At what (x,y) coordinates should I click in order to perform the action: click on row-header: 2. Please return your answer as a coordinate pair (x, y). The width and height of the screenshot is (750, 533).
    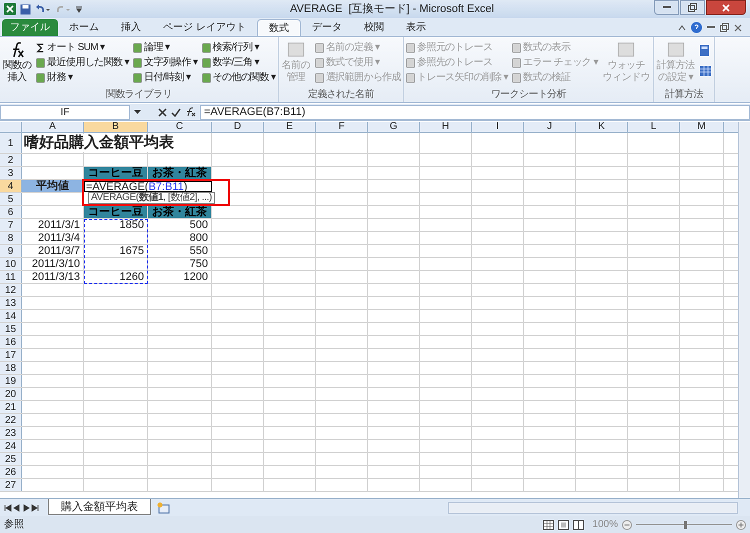
    Looking at the image, I should click on (11, 160).